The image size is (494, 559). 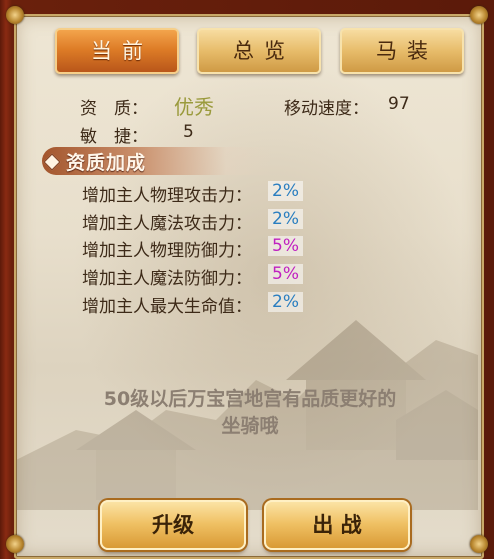 I want to click on tab-current: 当前, so click(x=117, y=51).